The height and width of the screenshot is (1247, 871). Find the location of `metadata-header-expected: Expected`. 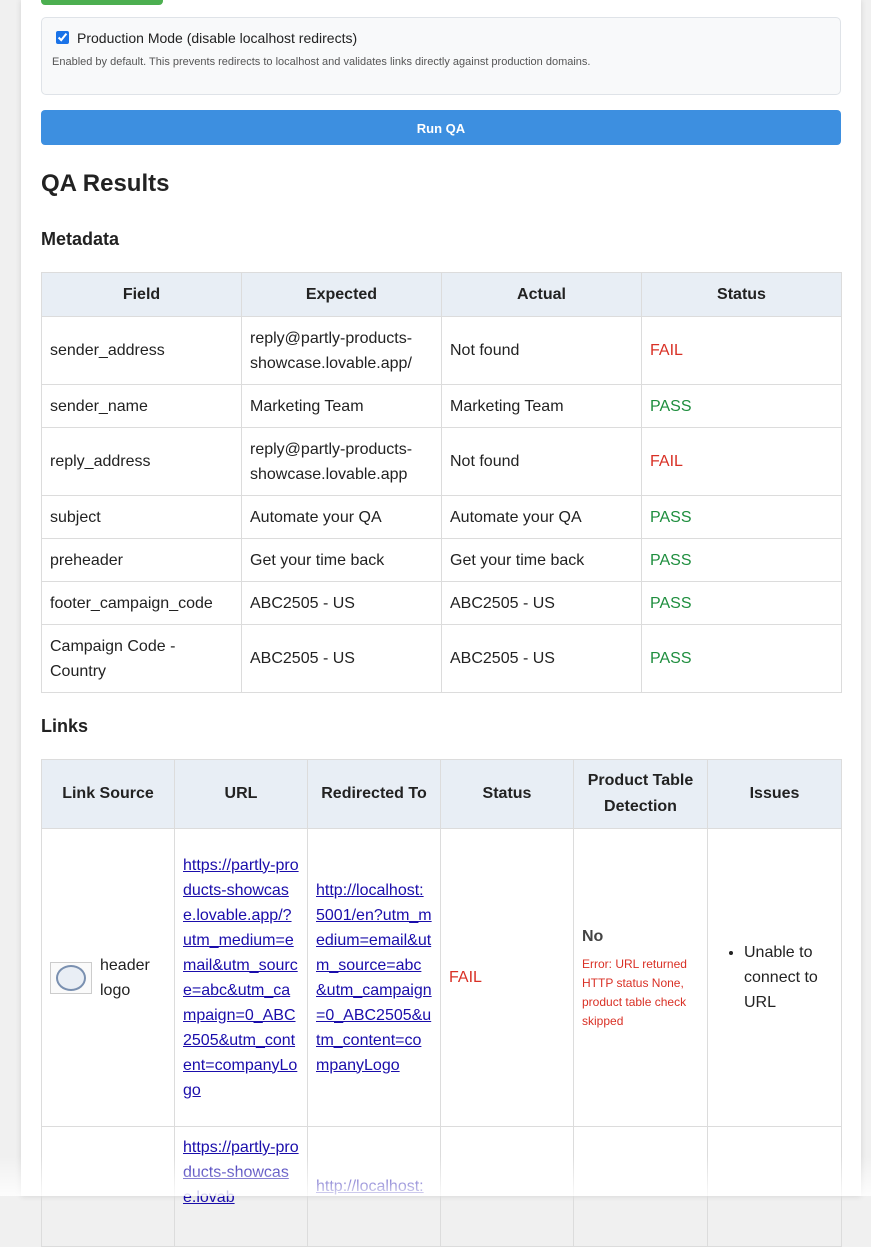

metadata-header-expected: Expected is located at coordinates (342, 295).